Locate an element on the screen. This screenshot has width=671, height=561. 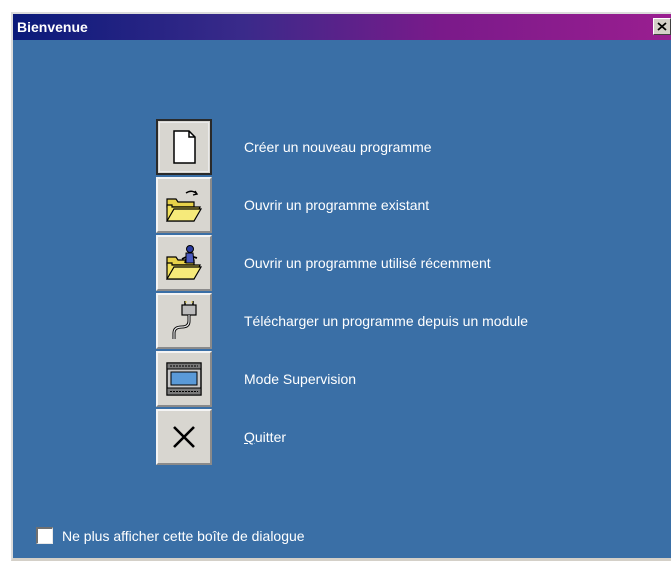
menu-item-quit: Quitter is located at coordinates (396, 438).